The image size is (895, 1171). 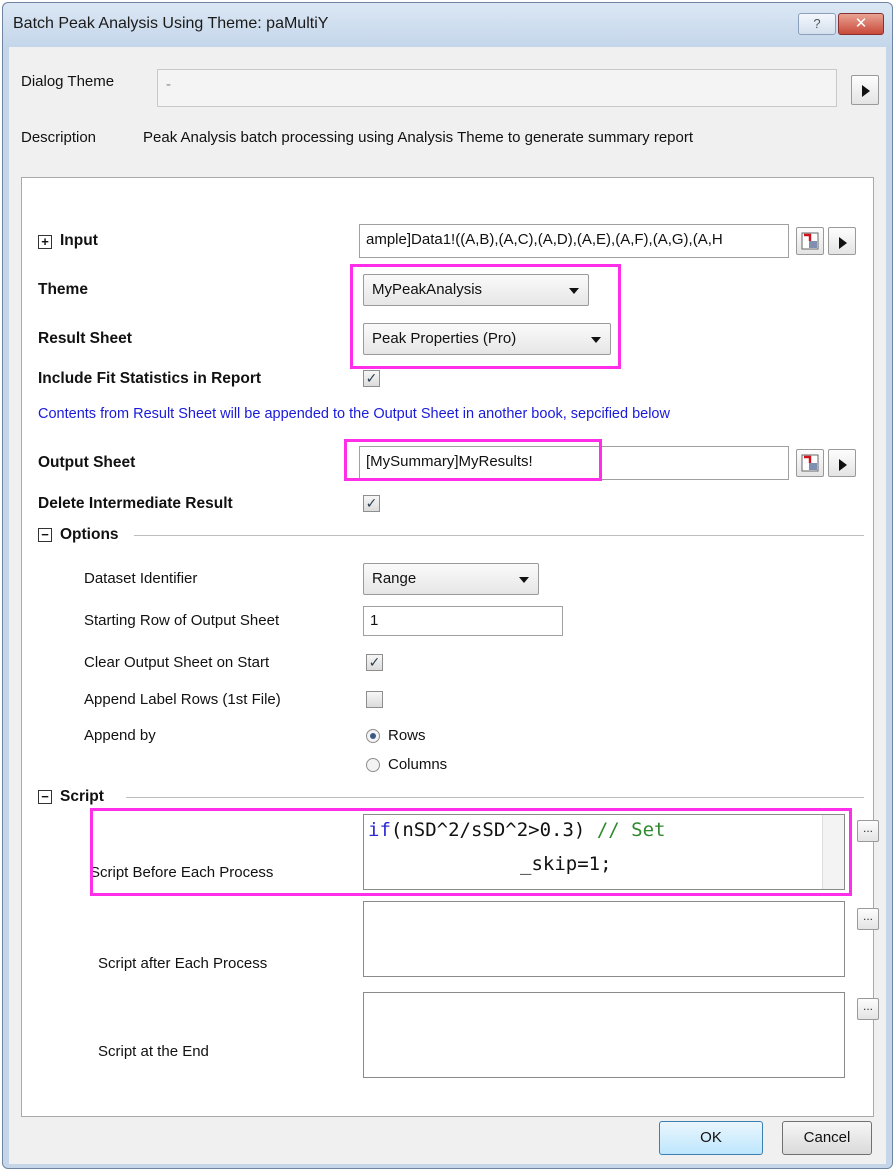 What do you see at coordinates (68, 81) in the screenshot?
I see `dialog-theme-label: Dialog Theme` at bounding box center [68, 81].